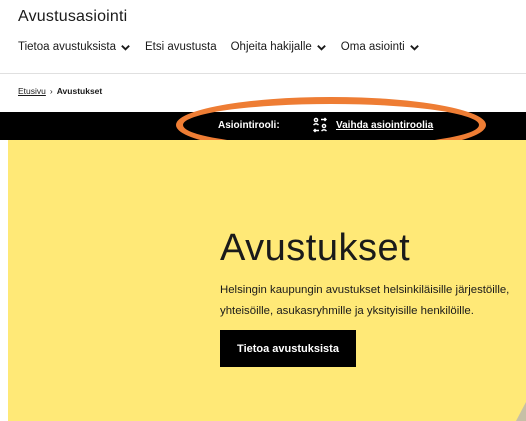 This screenshot has width=526, height=421. I want to click on switch-role-label: Vaihda asiointiroolia, so click(385, 125).